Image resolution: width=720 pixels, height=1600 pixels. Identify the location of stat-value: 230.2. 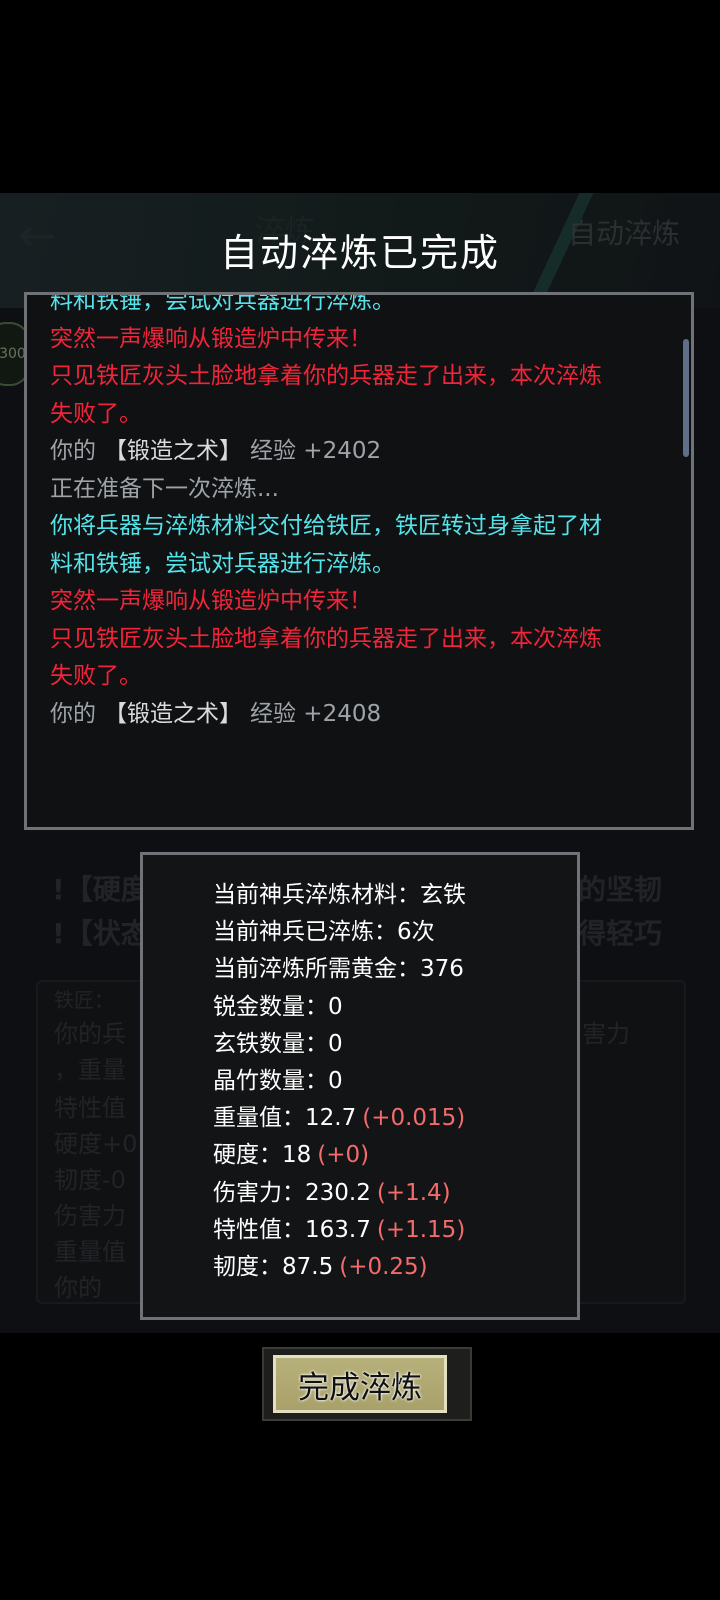
(338, 1192).